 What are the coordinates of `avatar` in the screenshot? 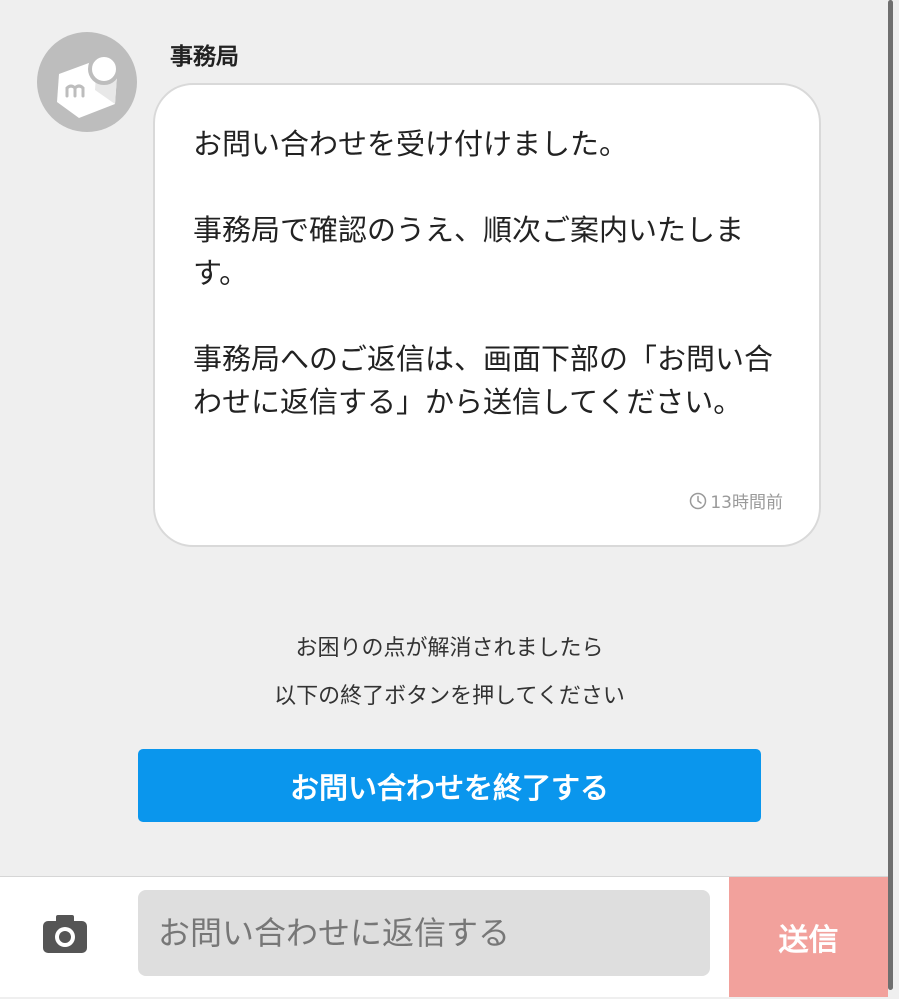 It's located at (87, 82).